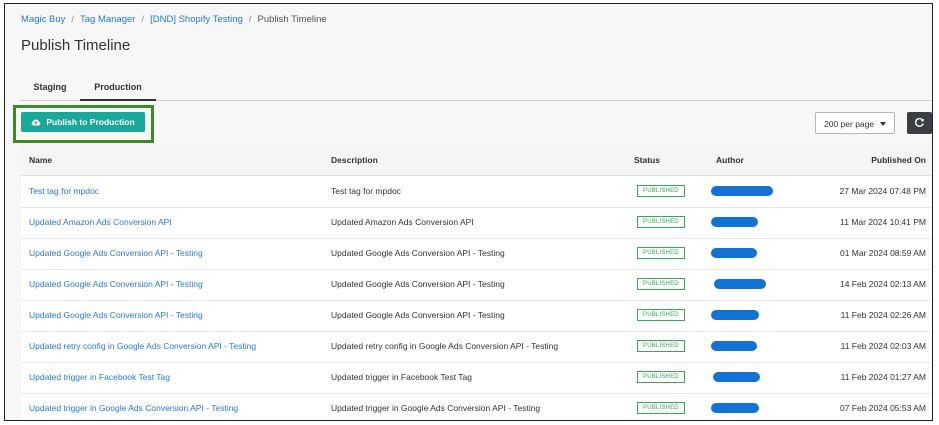 The height and width of the screenshot is (425, 939). I want to click on column-header-description: Description, so click(354, 160).